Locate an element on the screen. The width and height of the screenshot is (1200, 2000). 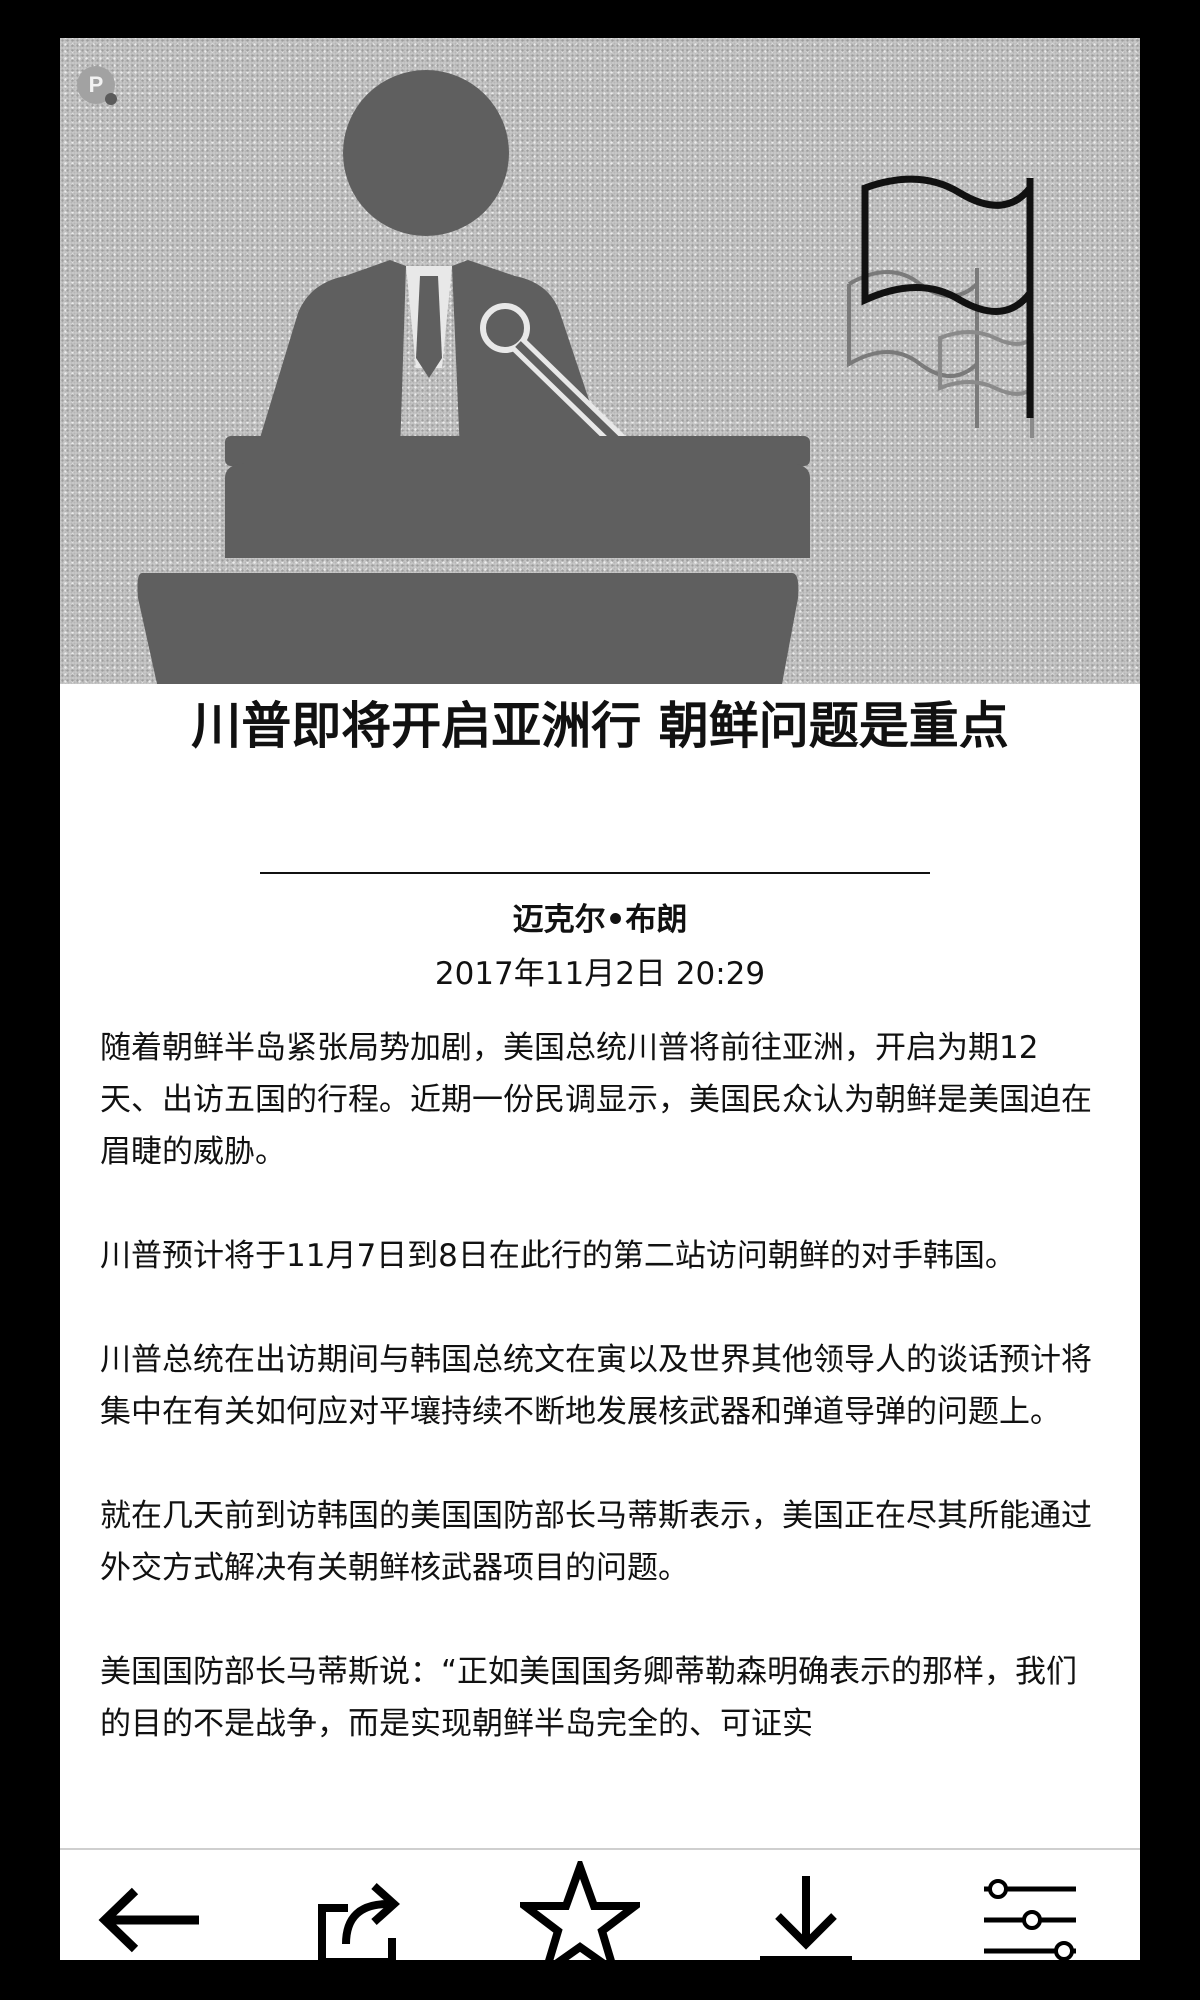
speaker-tie is located at coordinates (429, 327).